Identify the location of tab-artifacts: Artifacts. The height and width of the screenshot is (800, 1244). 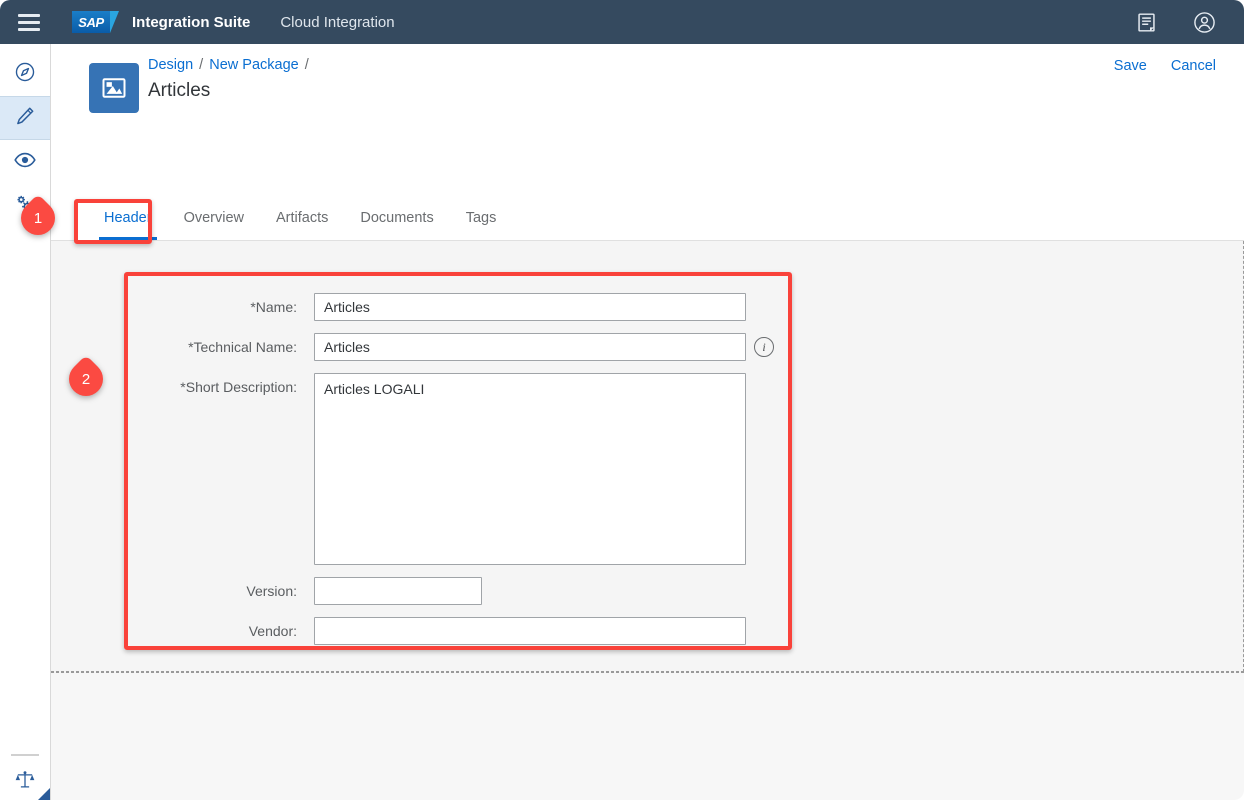
(302, 218).